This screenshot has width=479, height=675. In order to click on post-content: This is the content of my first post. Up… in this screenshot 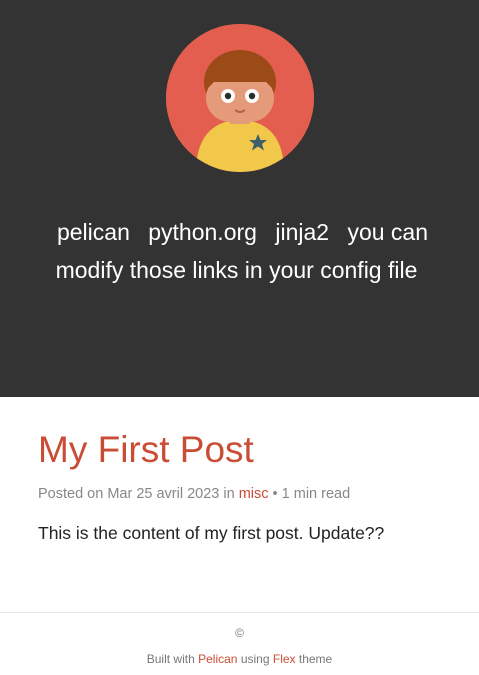, I will do `click(211, 533)`.